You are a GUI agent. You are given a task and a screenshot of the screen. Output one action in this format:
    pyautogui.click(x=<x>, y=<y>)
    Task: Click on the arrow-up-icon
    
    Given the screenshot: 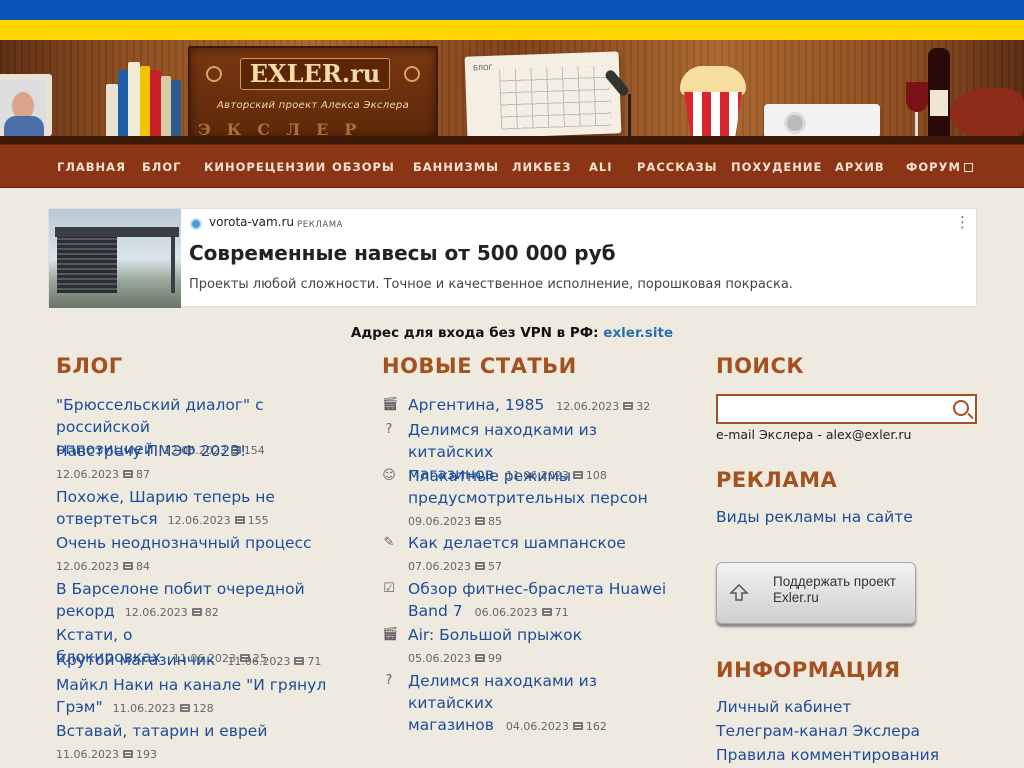 What is the action you would take?
    pyautogui.click(x=739, y=592)
    